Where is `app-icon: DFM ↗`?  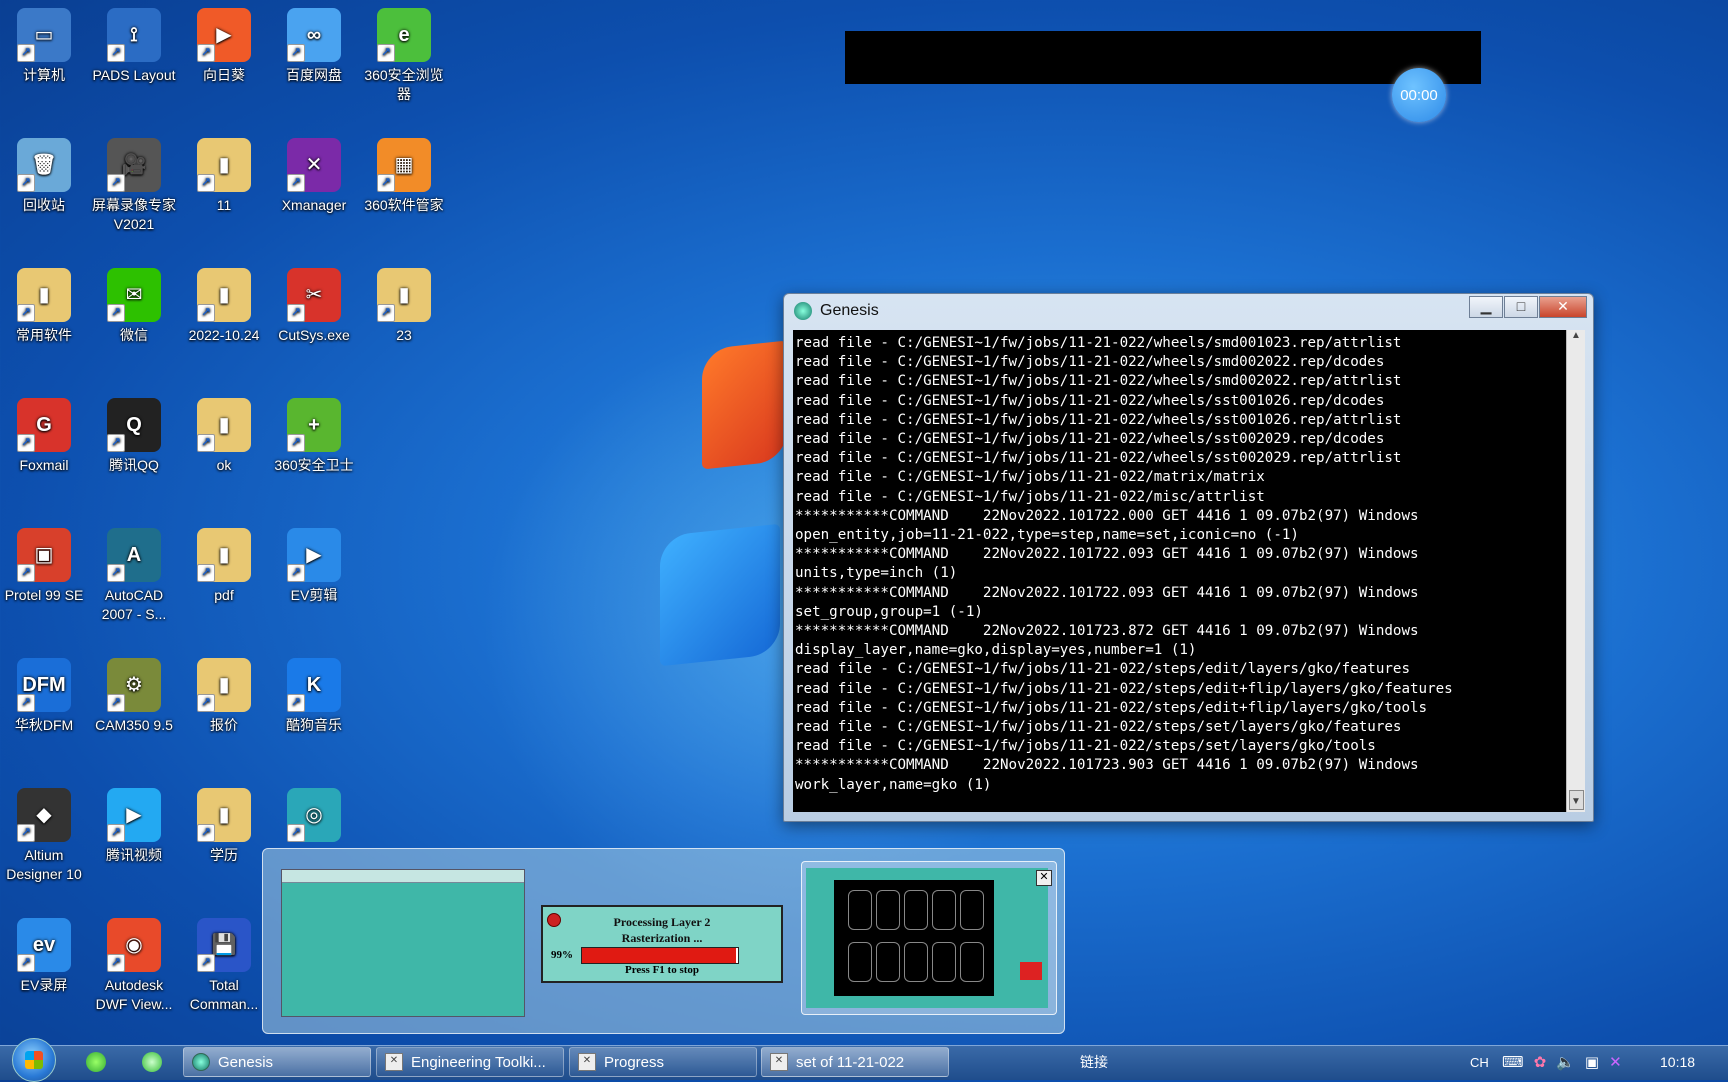 app-icon: DFM ↗ is located at coordinates (44, 685).